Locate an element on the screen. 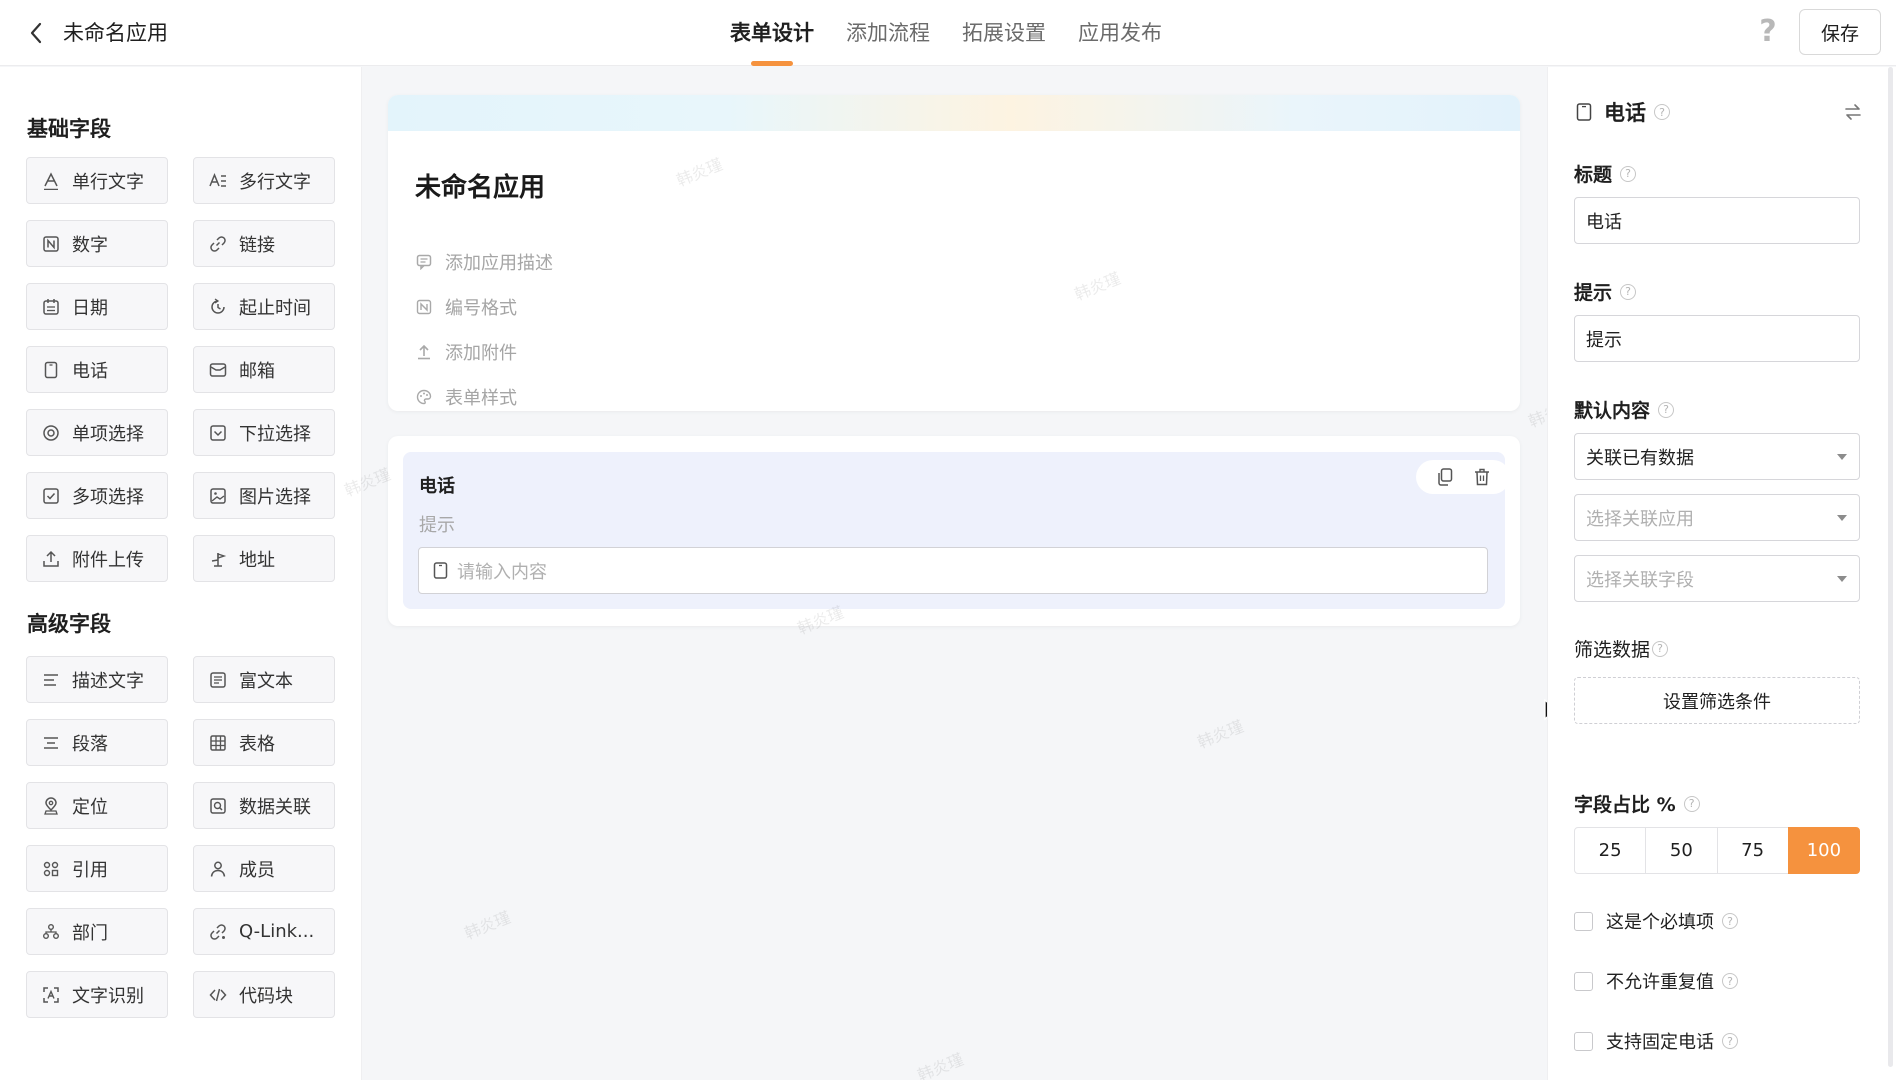  palette-field-paragraph: 段落 is located at coordinates (97, 742).